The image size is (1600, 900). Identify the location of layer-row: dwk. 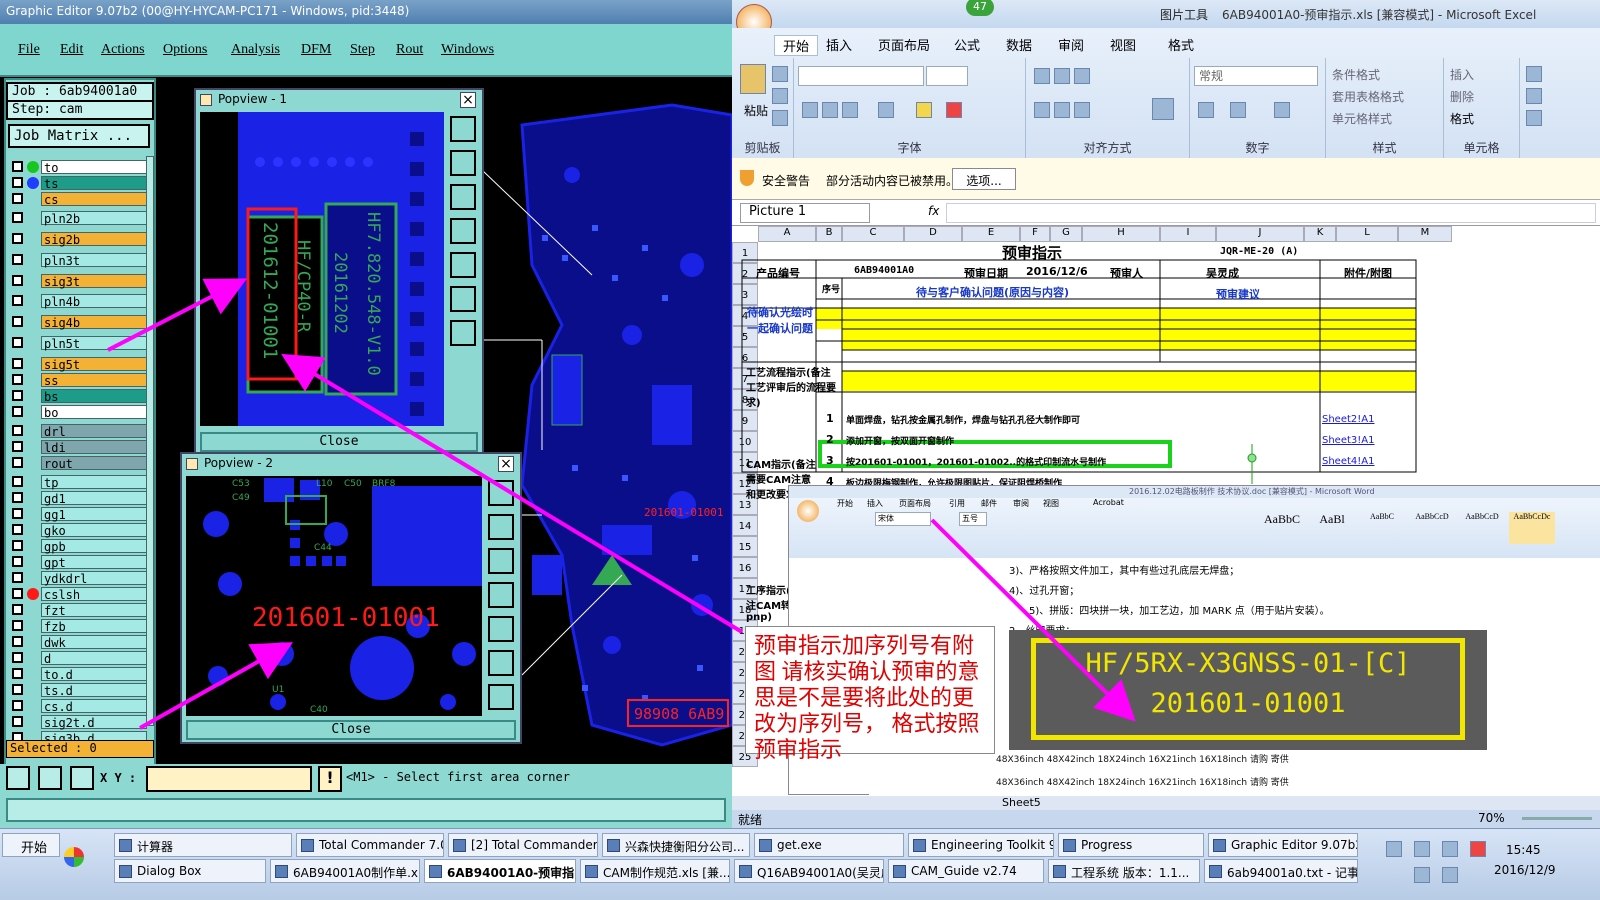
(80, 642).